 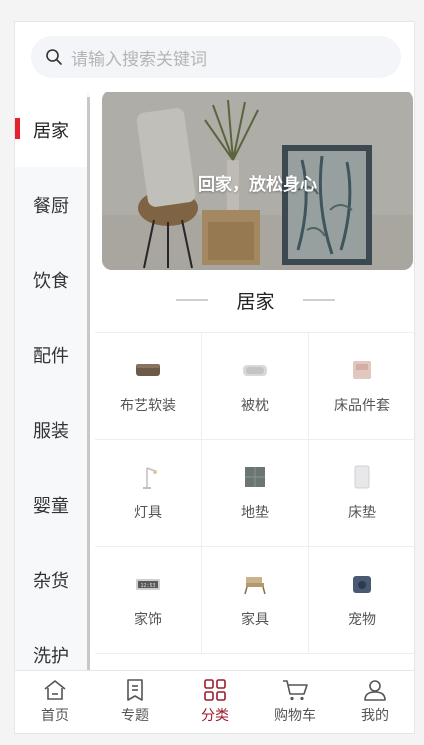 I want to click on grid-icon, so click(x=215, y=690).